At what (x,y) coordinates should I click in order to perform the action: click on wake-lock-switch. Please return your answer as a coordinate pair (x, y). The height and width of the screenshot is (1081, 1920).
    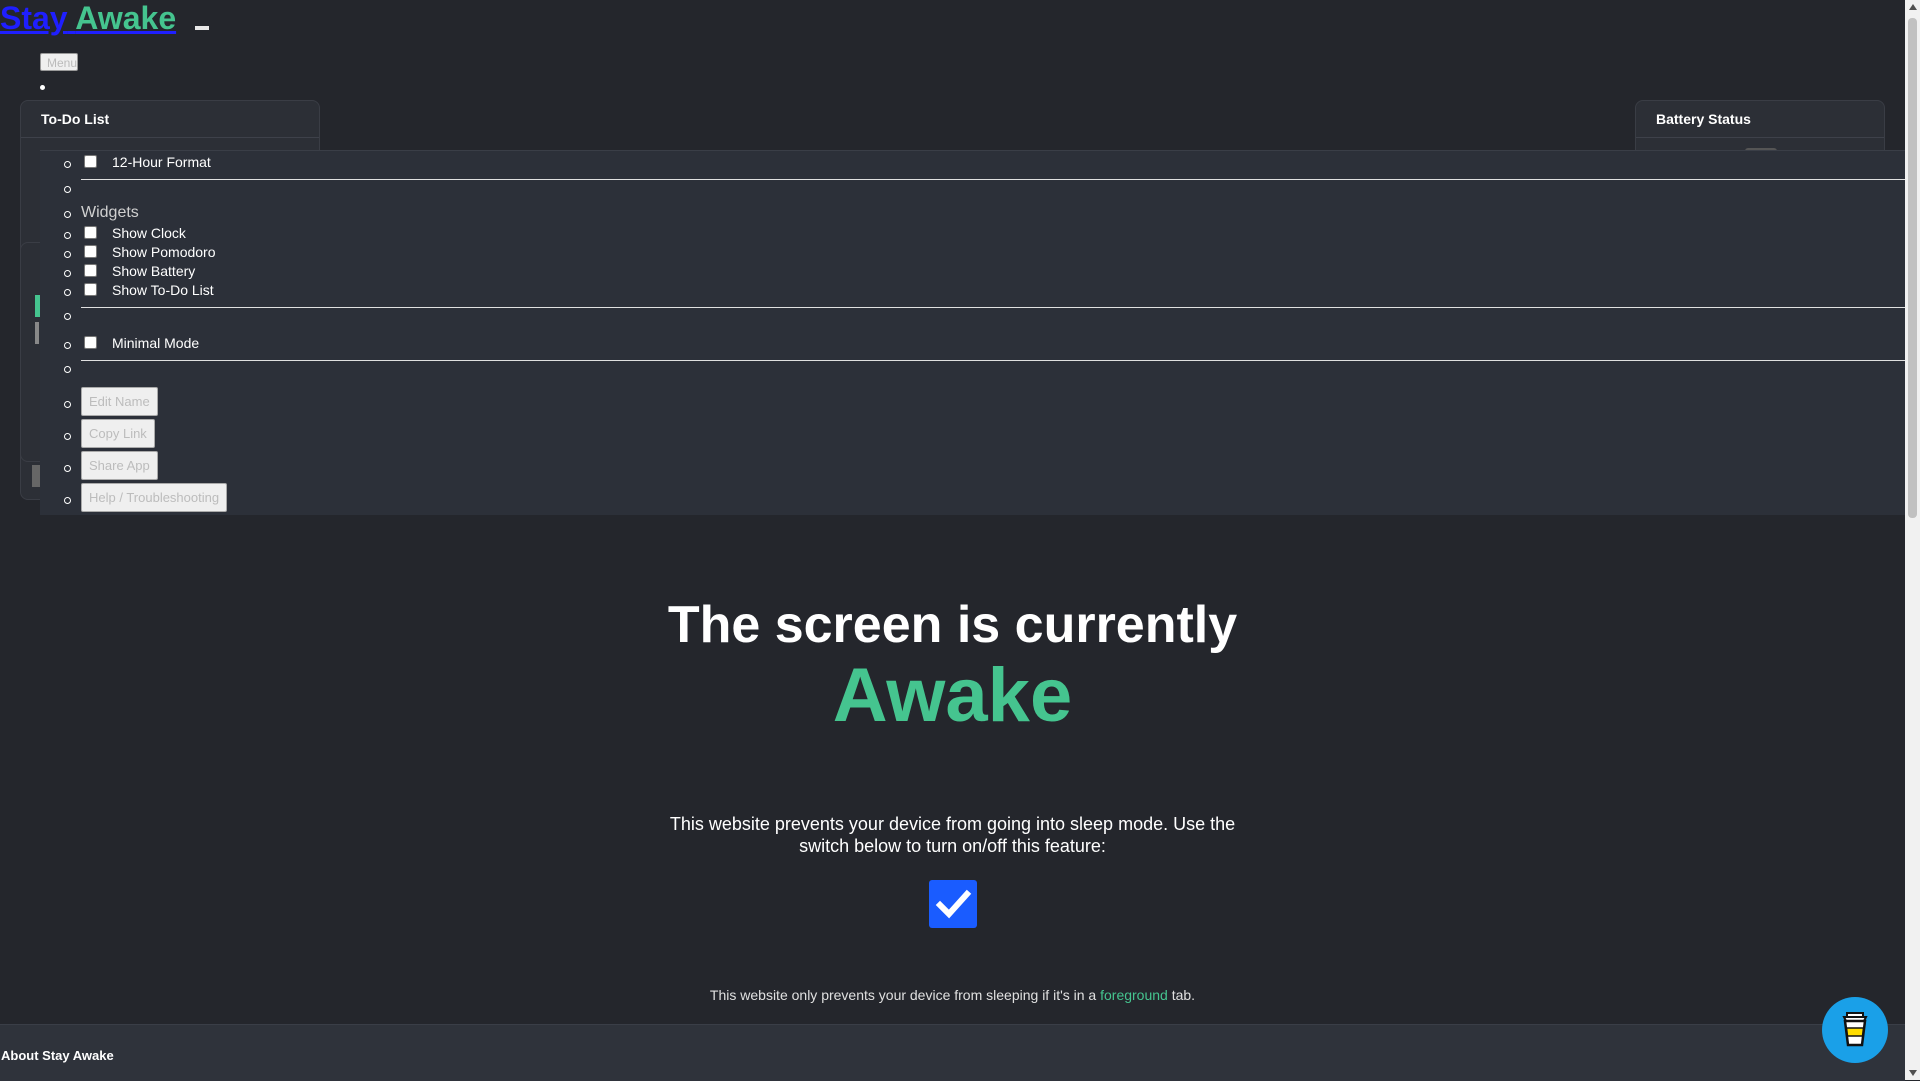
    Looking at the image, I should click on (953, 904).